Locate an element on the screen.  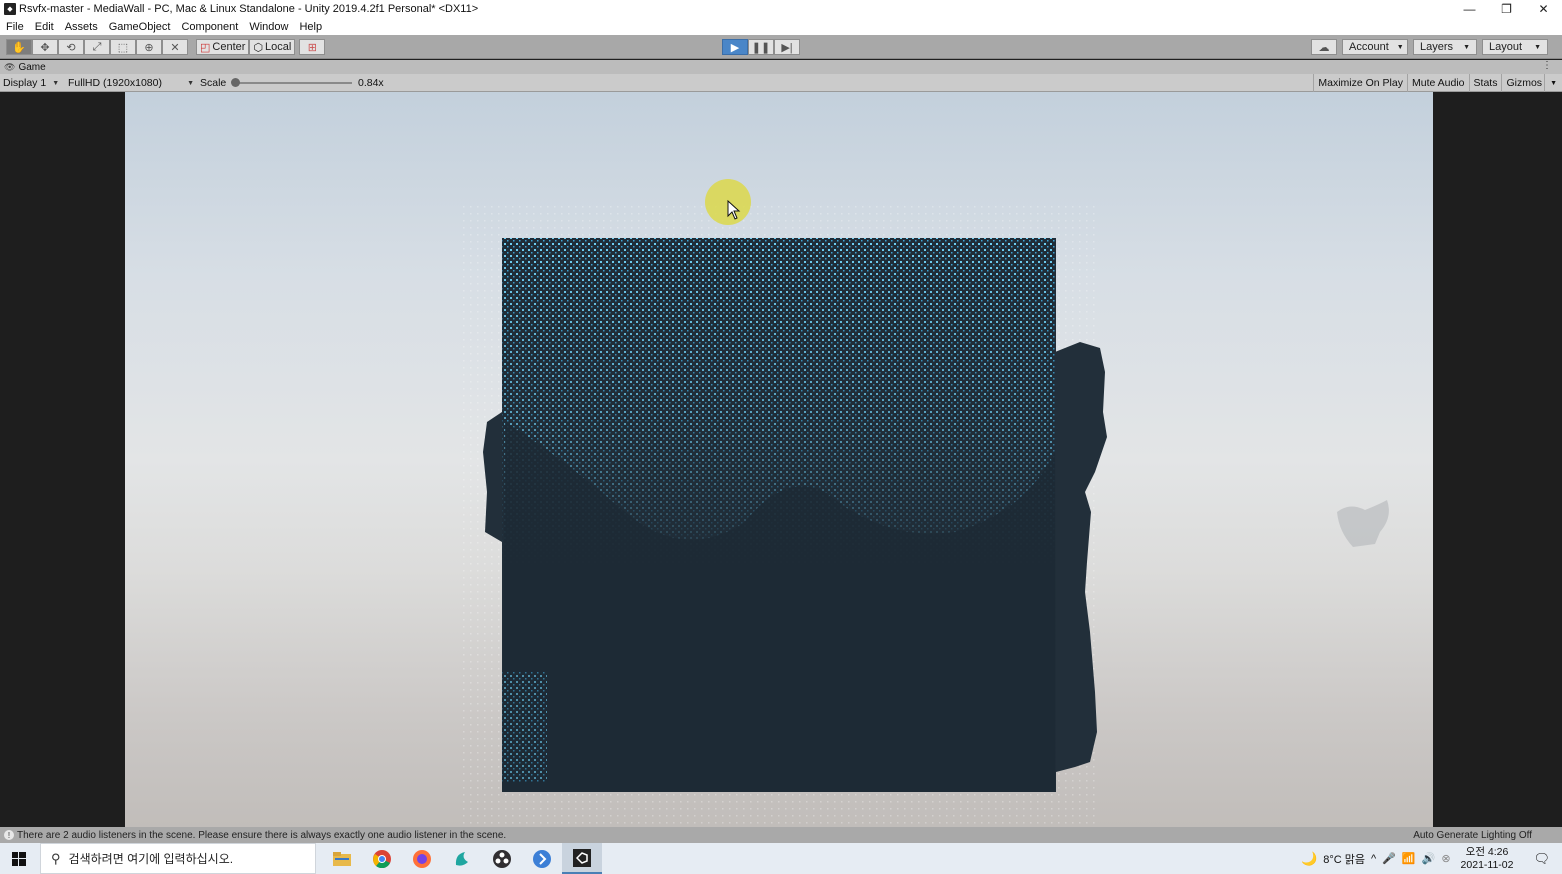
gizmos-dropdown-icon: ▼ is located at coordinates (1553, 83).